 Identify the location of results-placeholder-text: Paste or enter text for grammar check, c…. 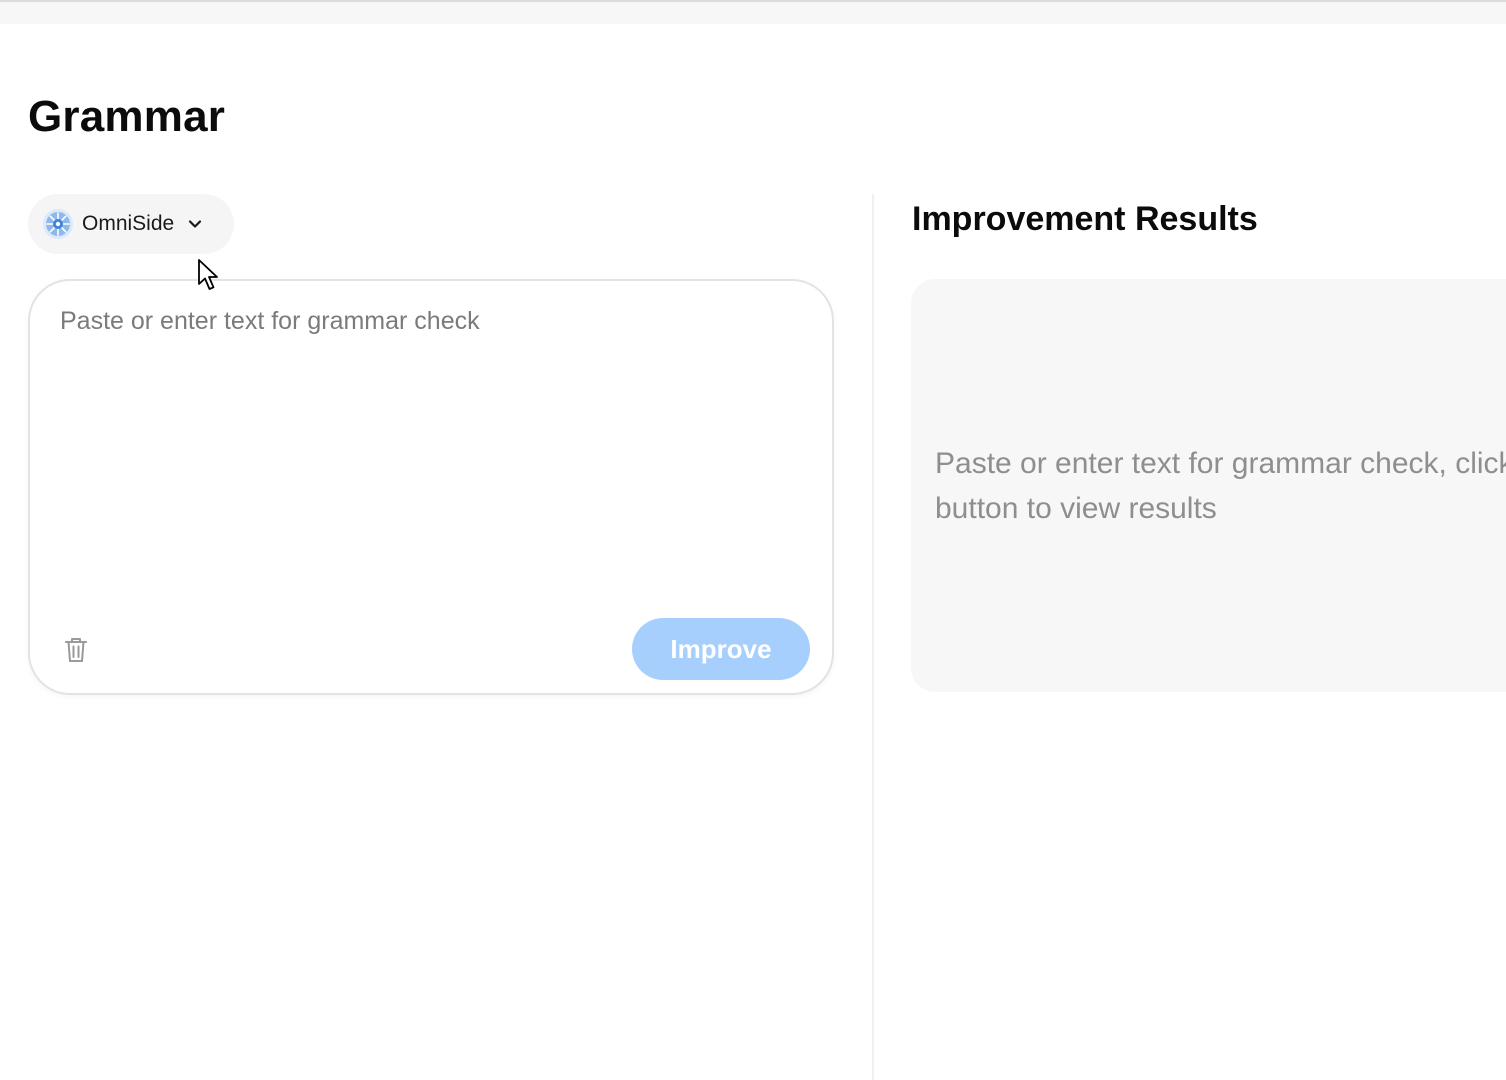
(1220, 486).